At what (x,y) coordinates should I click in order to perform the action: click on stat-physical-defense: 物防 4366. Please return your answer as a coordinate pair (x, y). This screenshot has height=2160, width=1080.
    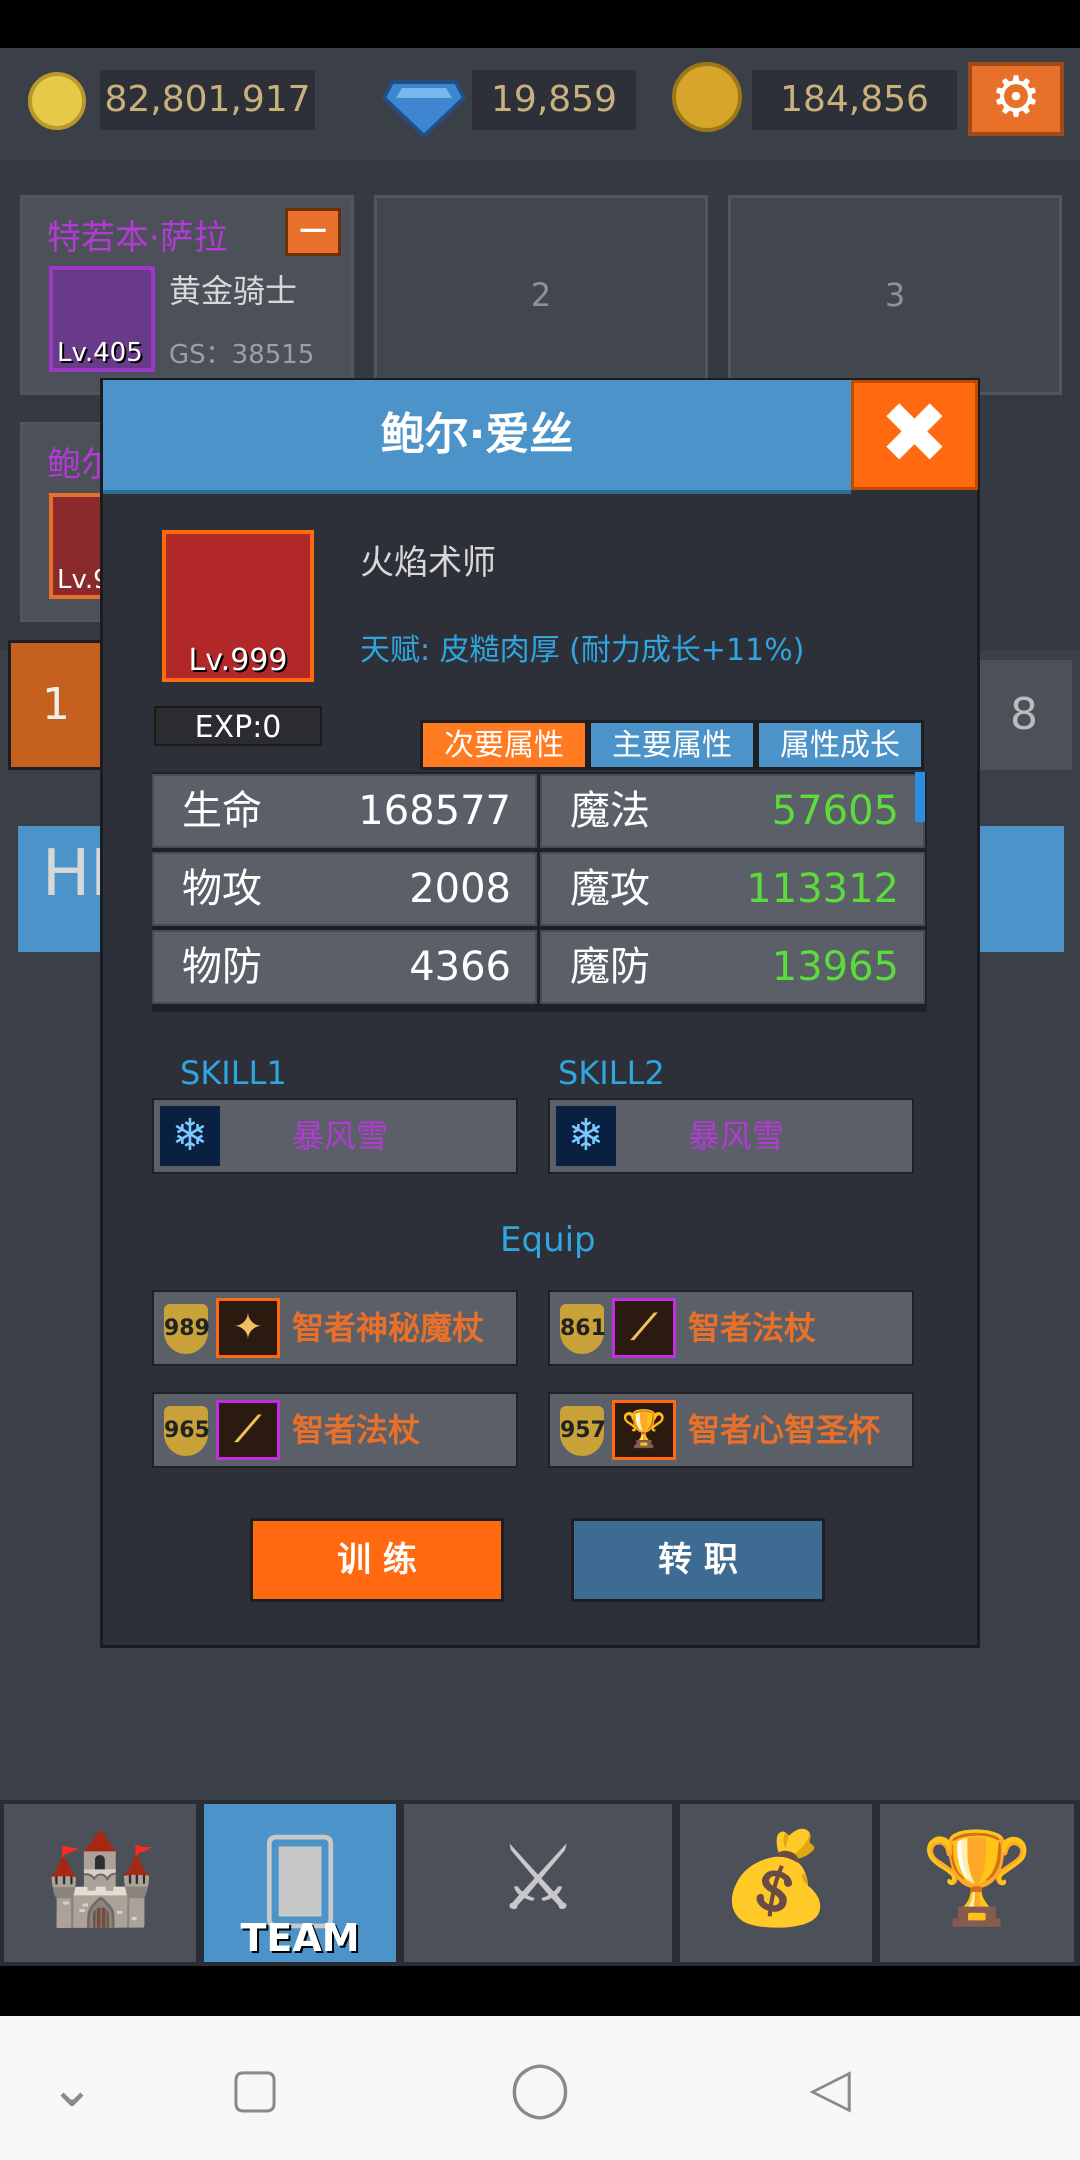
    Looking at the image, I should click on (344, 967).